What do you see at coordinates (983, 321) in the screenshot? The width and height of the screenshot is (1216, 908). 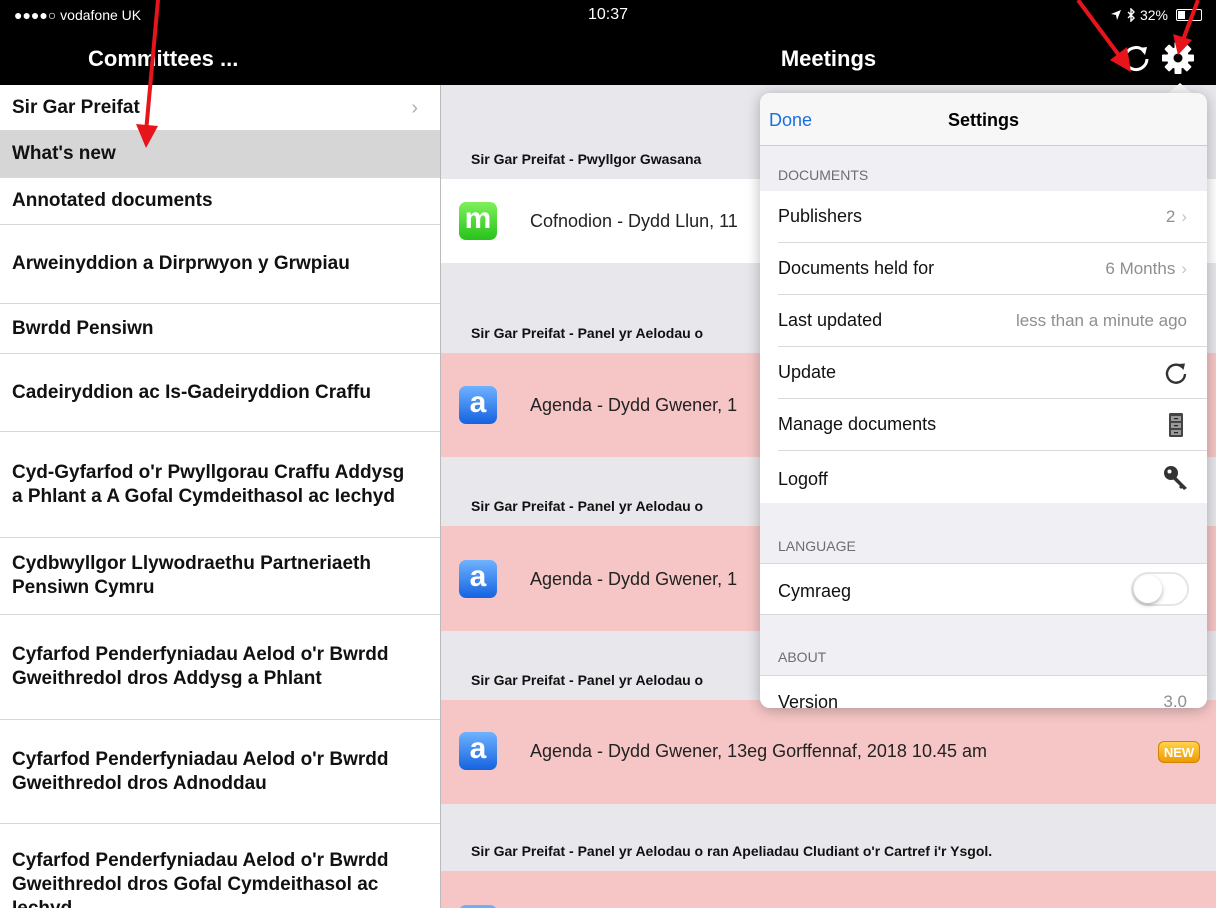 I see `last-updated-row: Last updated less than a minute ago` at bounding box center [983, 321].